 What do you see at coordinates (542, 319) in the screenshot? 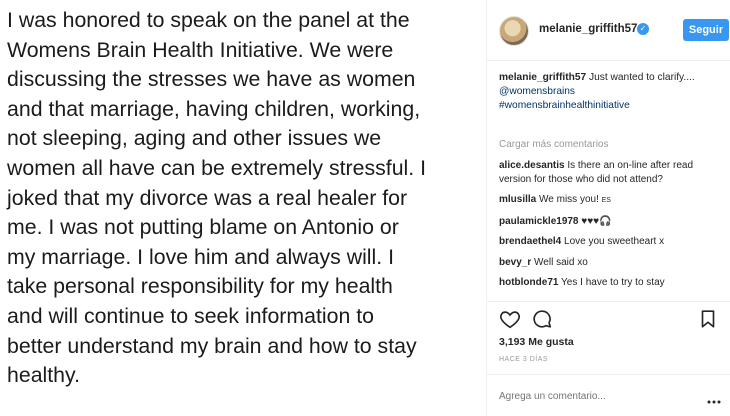
I see `comment-bubble-icon` at bounding box center [542, 319].